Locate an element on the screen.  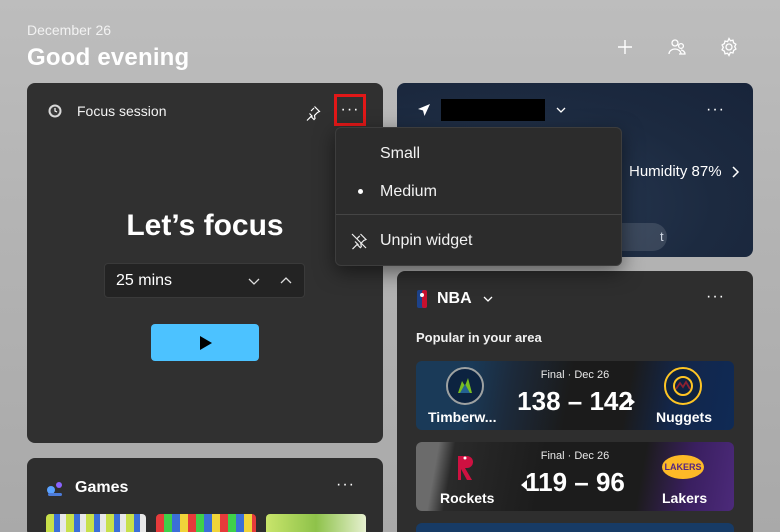
menu-divider is located at coordinates (478, 214).